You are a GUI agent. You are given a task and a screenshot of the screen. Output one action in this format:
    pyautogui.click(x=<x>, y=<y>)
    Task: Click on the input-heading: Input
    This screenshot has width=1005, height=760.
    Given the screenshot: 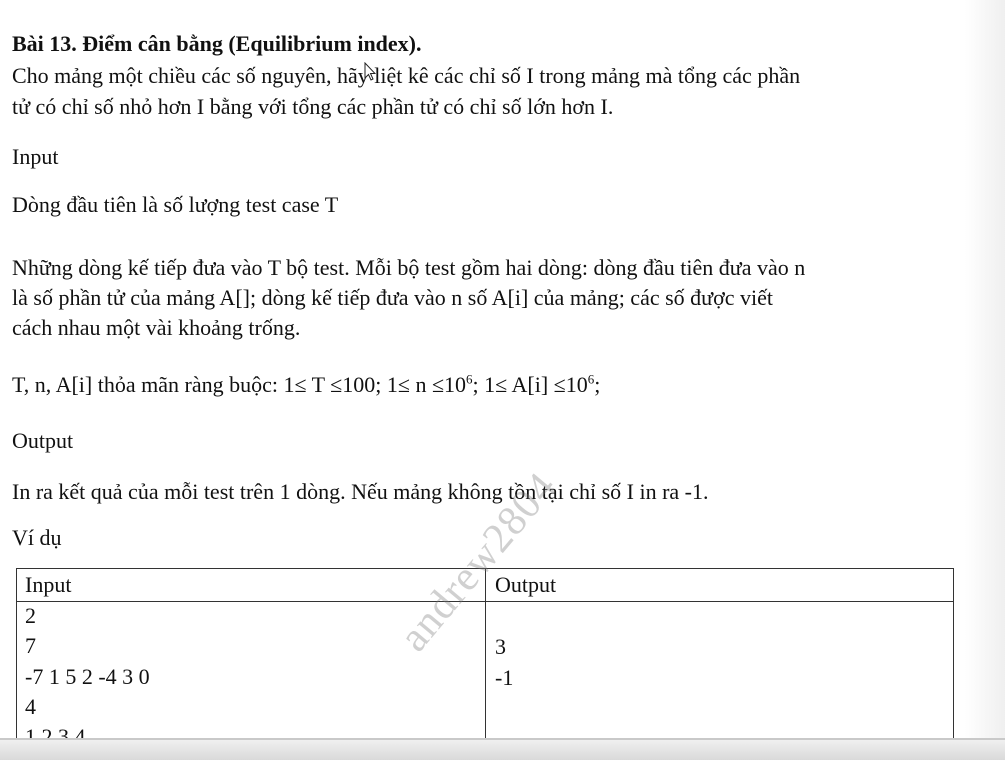 What is the action you would take?
    pyautogui.click(x=35, y=156)
    